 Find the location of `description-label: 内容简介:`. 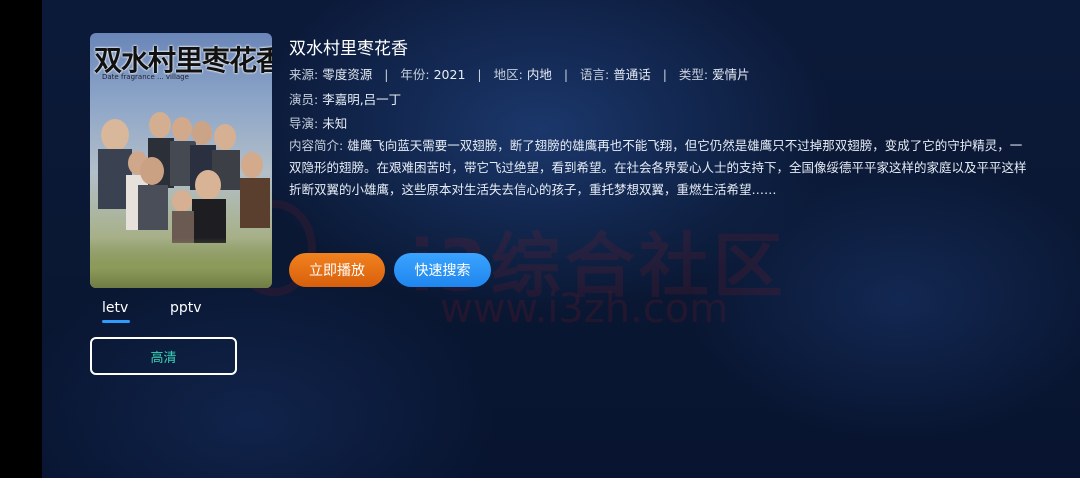

description-label: 内容简介: is located at coordinates (316, 145).